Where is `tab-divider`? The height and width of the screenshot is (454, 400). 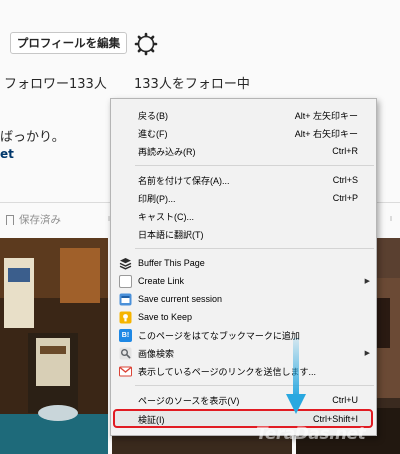 tab-divider is located at coordinates (391, 218).